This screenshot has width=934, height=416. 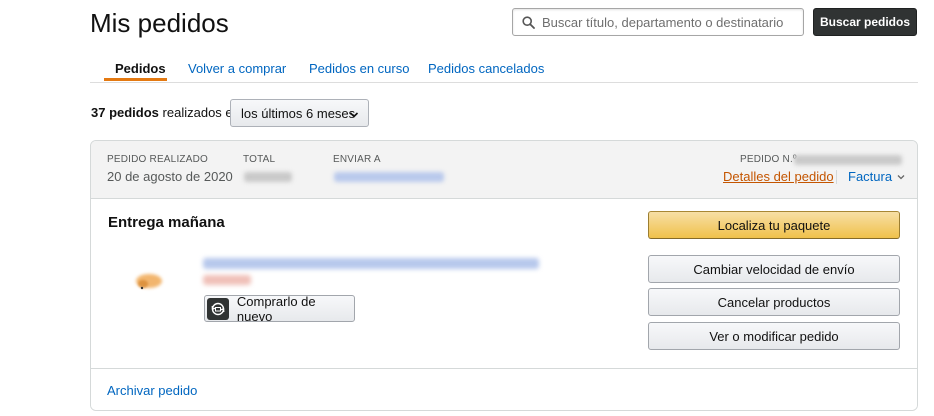 What do you see at coordinates (237, 68) in the screenshot?
I see `tab-buy-again: Volver a comprar` at bounding box center [237, 68].